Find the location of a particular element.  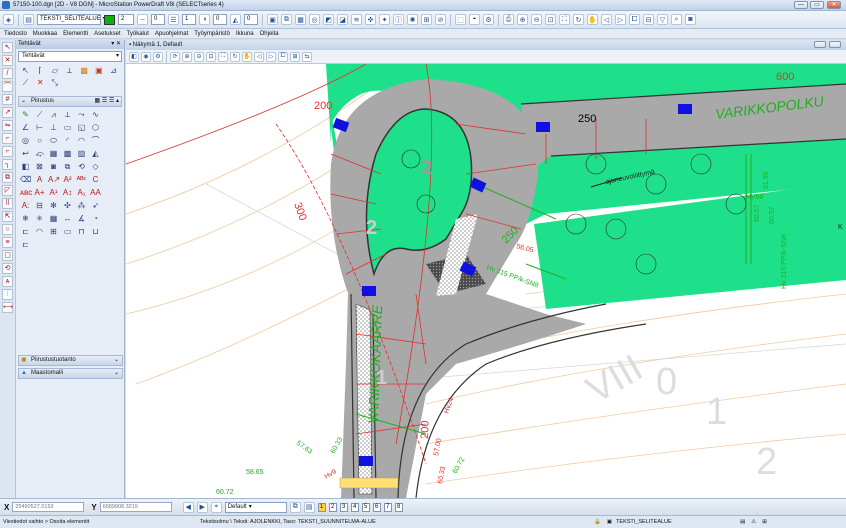

menu-item-element: Elementti is located at coordinates (75, 34).